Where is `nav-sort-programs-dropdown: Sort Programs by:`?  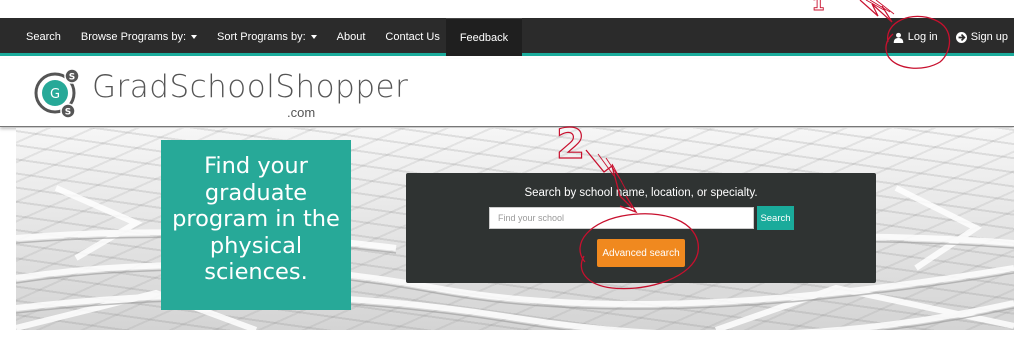
nav-sort-programs-dropdown: Sort Programs by: is located at coordinates (267, 37).